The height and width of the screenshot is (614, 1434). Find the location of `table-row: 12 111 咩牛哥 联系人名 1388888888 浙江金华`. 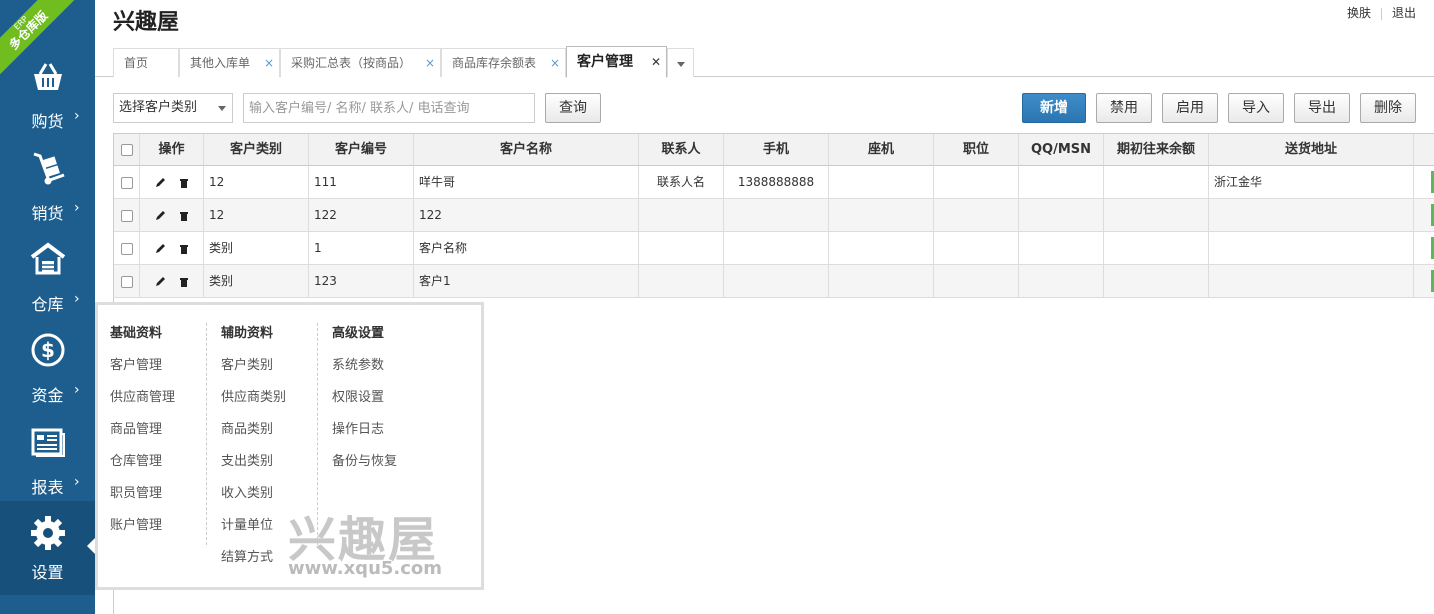

table-row: 12 111 咩牛哥 联系人名 1388888888 浙江金华 is located at coordinates (774, 182).